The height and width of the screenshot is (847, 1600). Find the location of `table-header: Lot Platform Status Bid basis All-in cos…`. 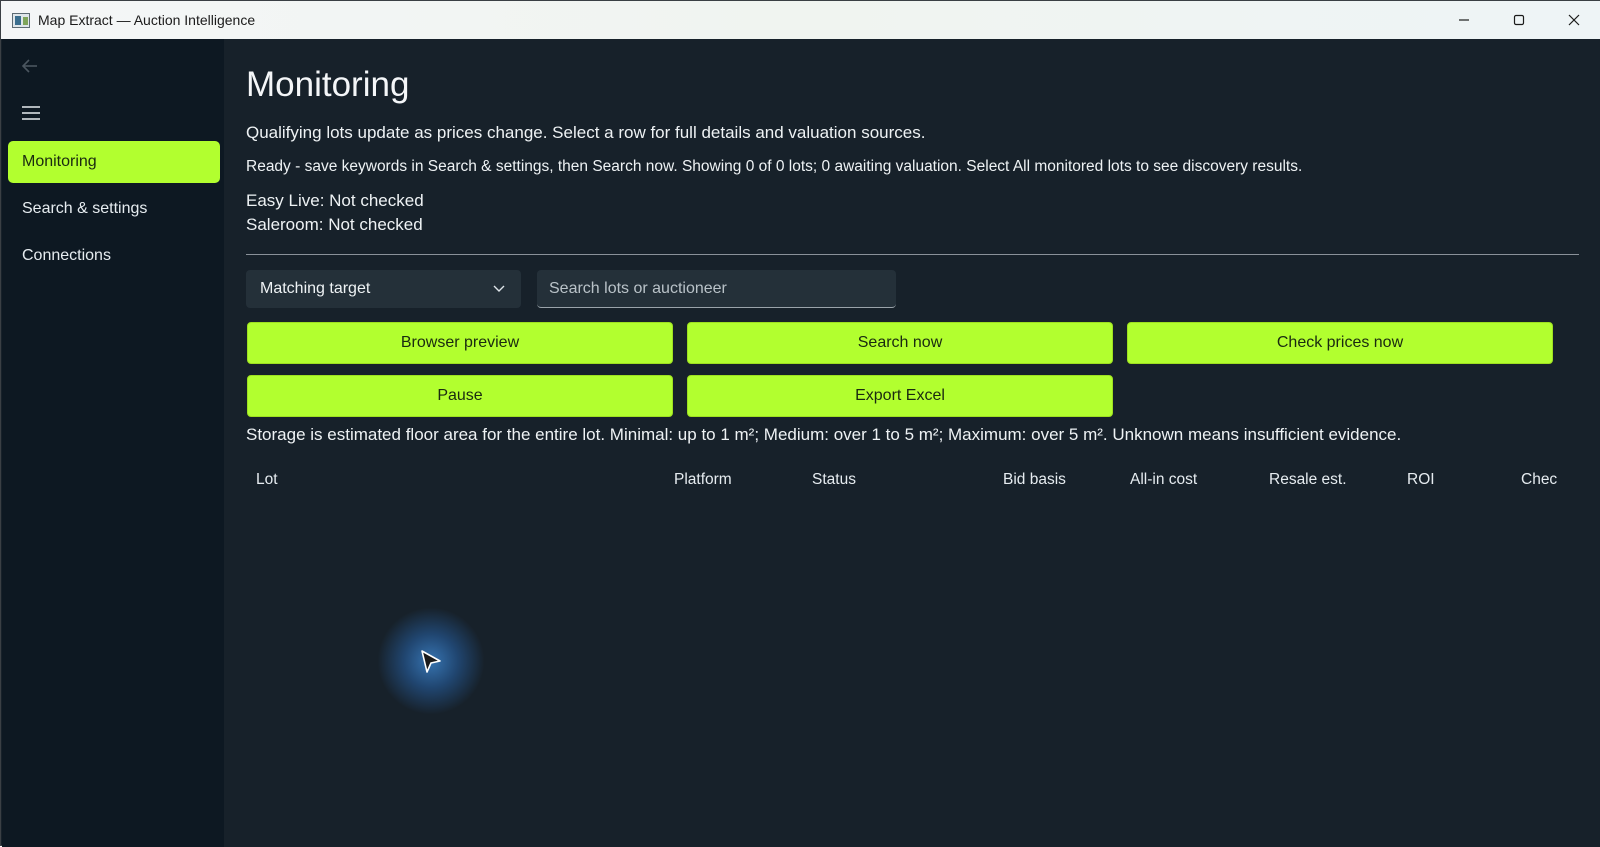

table-header: Lot Platform Status Bid basis All-in cos… is located at coordinates (912, 486).